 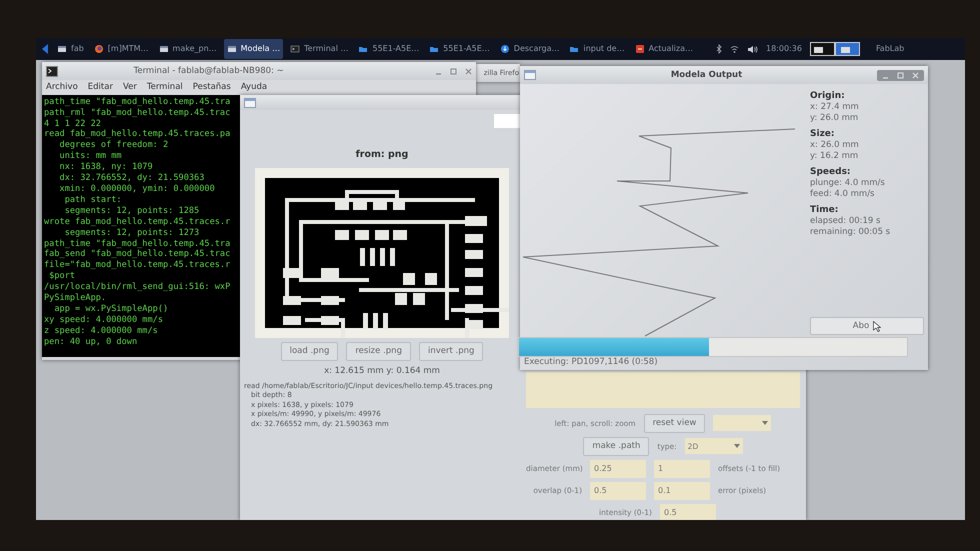 I want to click on make-path-button: make .path, so click(x=616, y=446).